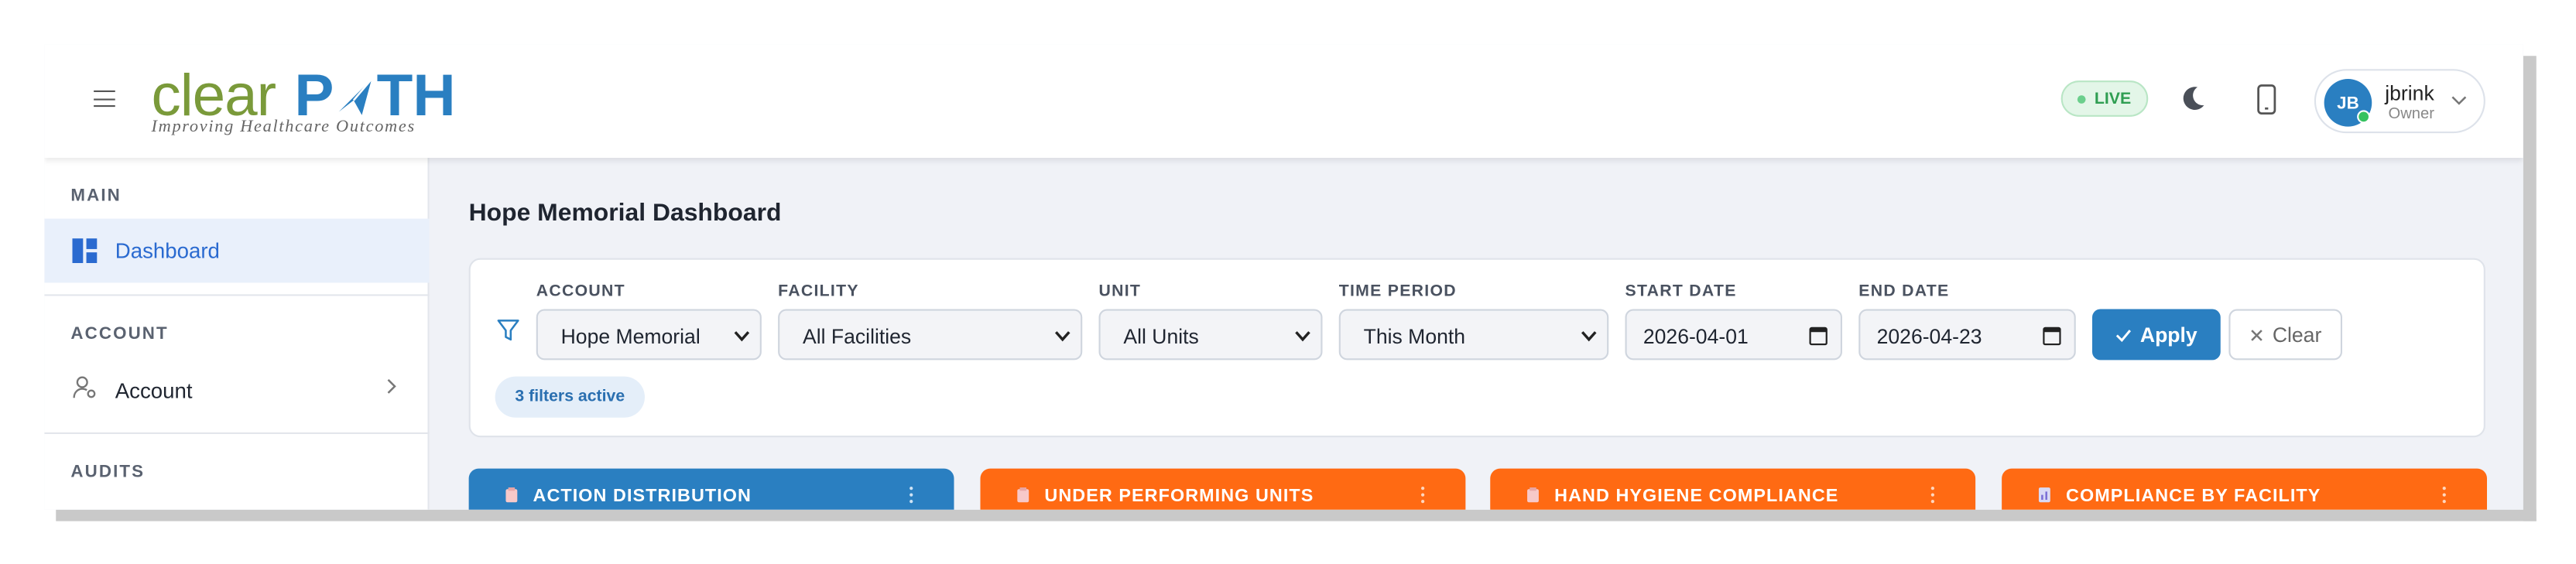 The width and height of the screenshot is (2576, 564). Describe the element at coordinates (237, 250) in the screenshot. I see `sidebar-item-dashboard: Dashboard` at that location.